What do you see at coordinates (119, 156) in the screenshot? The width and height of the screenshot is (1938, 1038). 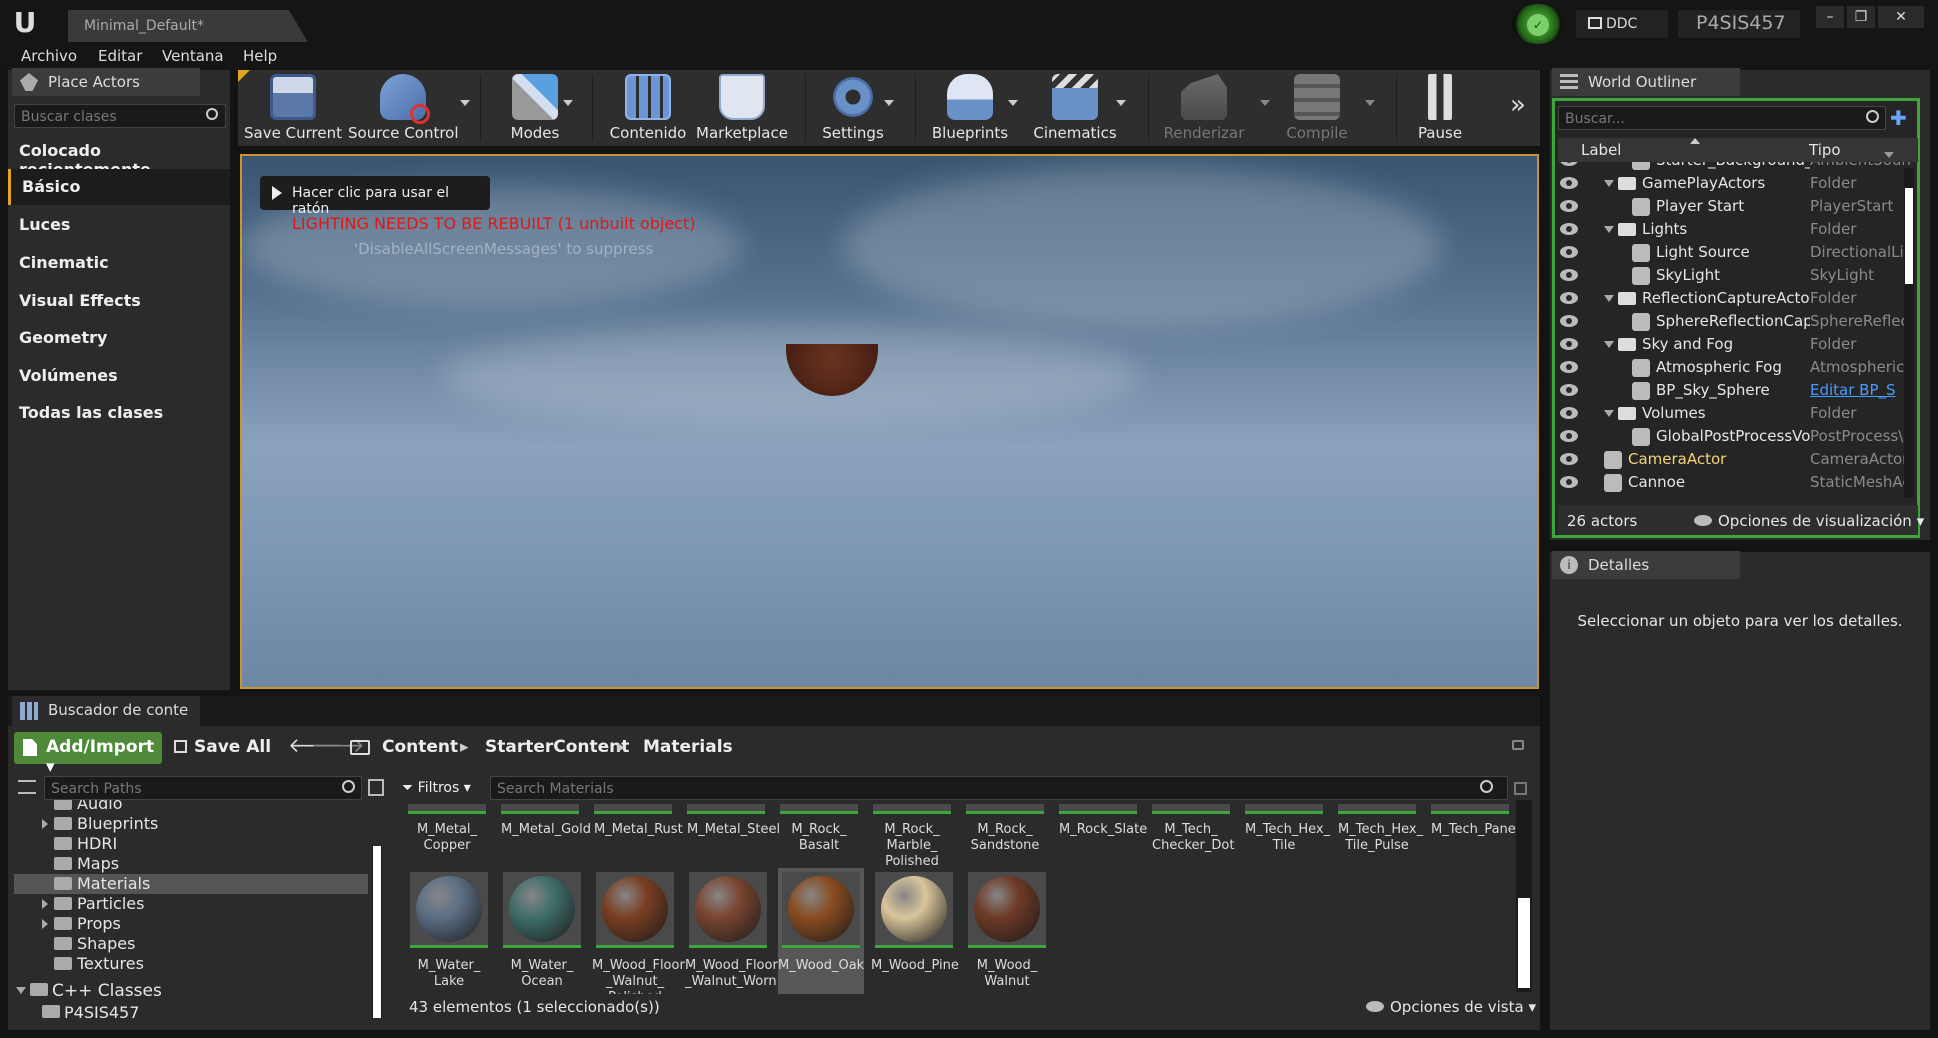 I see `category-recent: Colocado recientemente` at bounding box center [119, 156].